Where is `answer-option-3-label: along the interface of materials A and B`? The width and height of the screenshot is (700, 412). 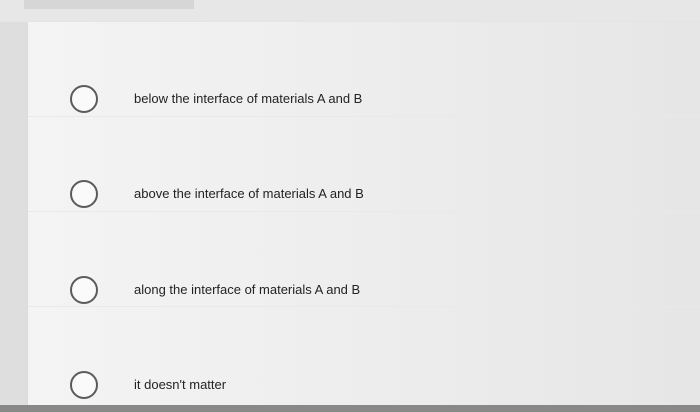
answer-option-3-label: along the interface of materials A and B is located at coordinates (247, 289).